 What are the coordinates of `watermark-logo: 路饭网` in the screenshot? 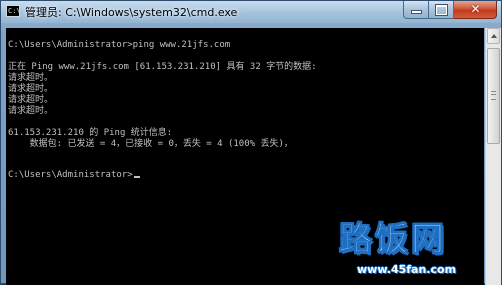 It's located at (393, 239).